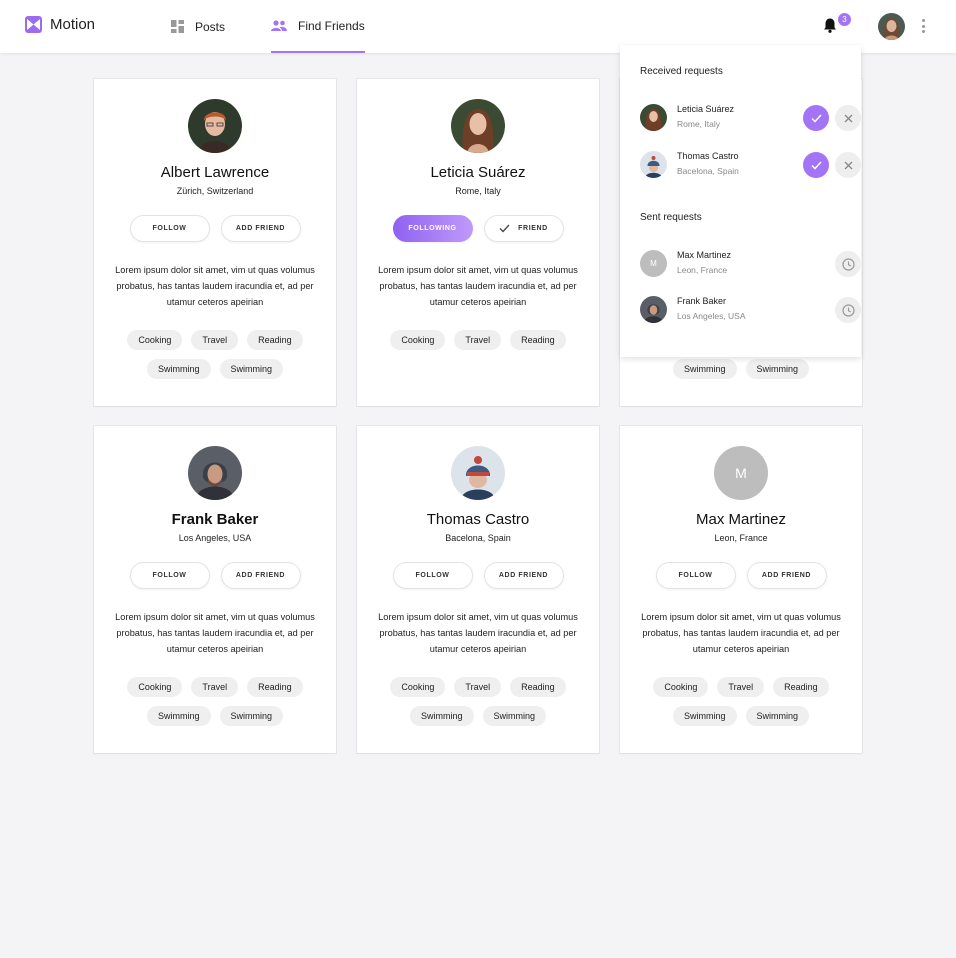  Describe the element at coordinates (210, 26) in the screenshot. I see `nav-label-posts: Posts` at that location.